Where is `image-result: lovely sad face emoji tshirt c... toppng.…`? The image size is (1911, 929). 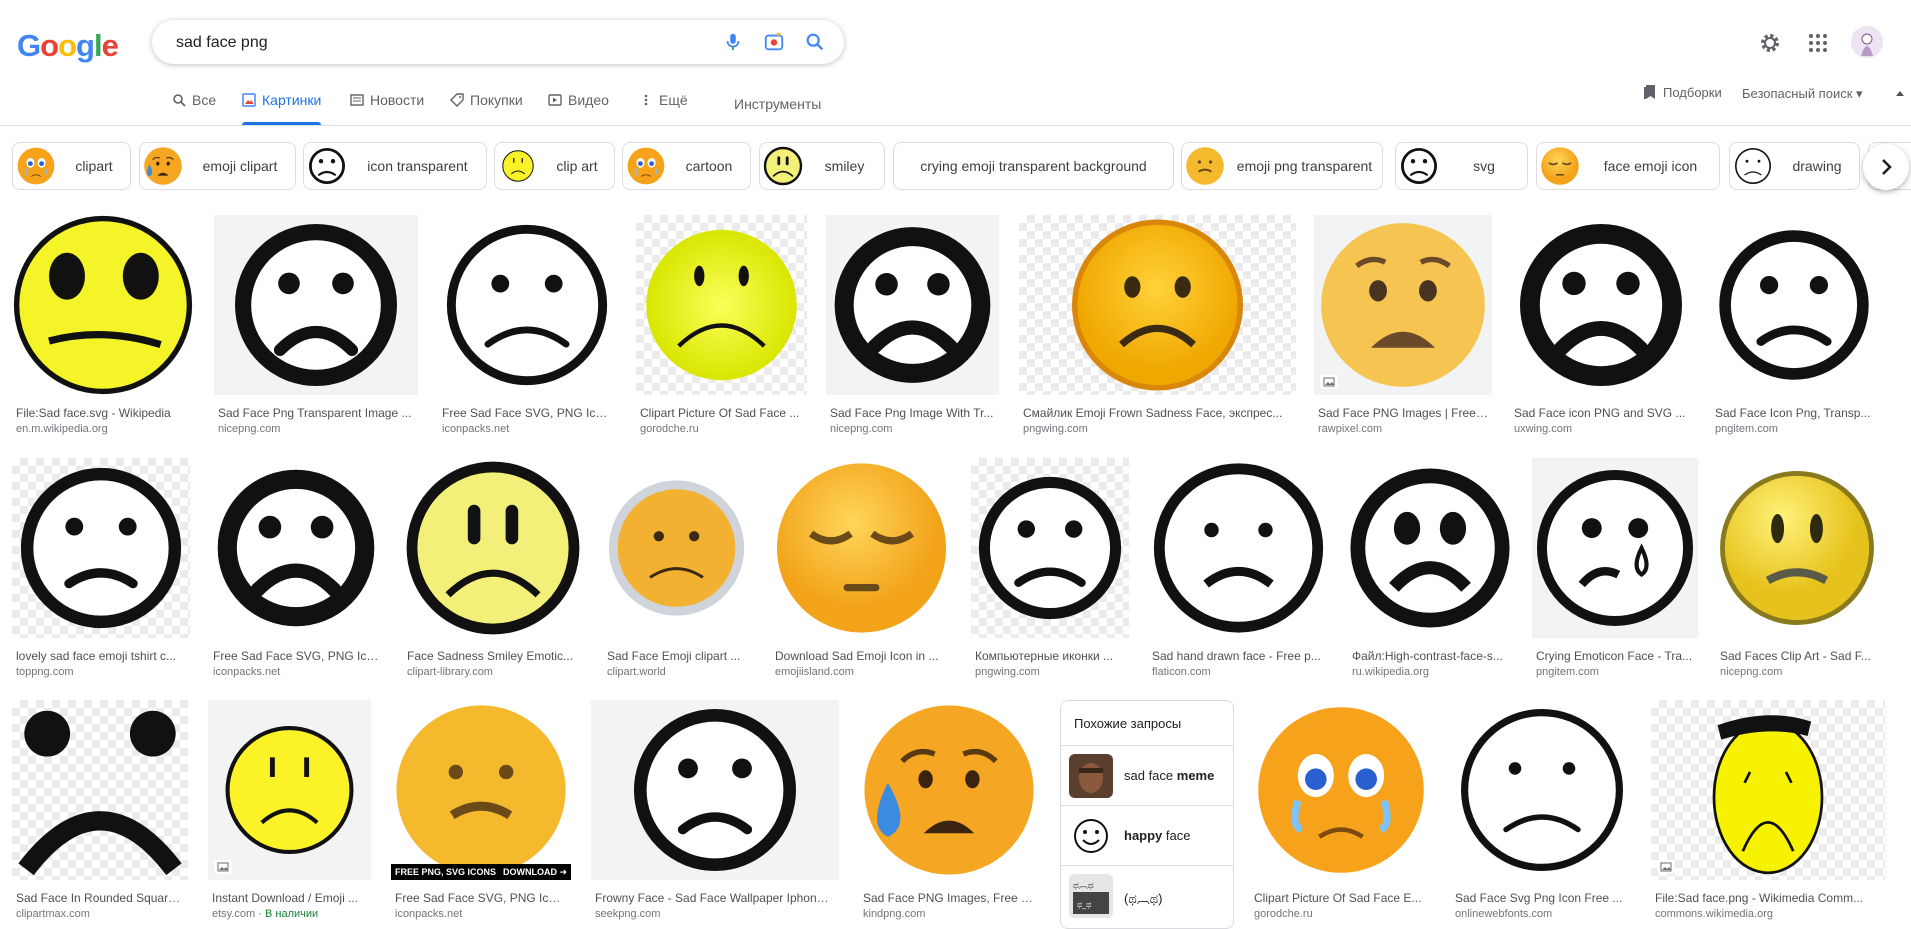
image-result: lovely sad face emoji tshirt c... toppng.… is located at coordinates (101, 570).